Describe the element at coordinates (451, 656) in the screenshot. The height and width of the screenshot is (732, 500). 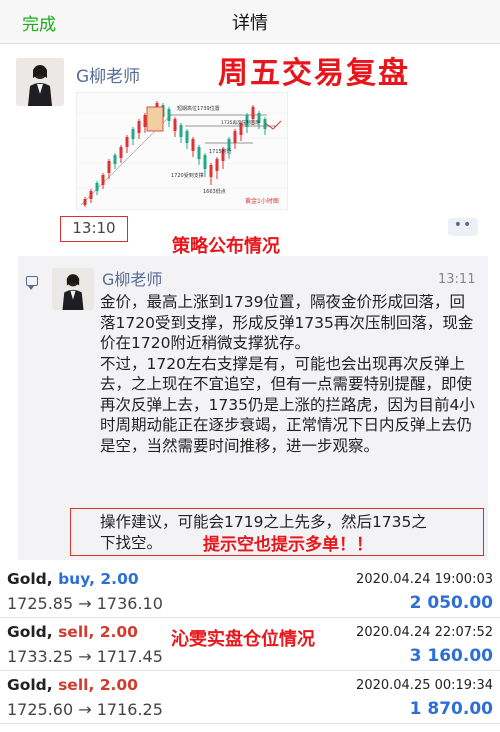
I see `trade-profit: 3 160.00` at that location.